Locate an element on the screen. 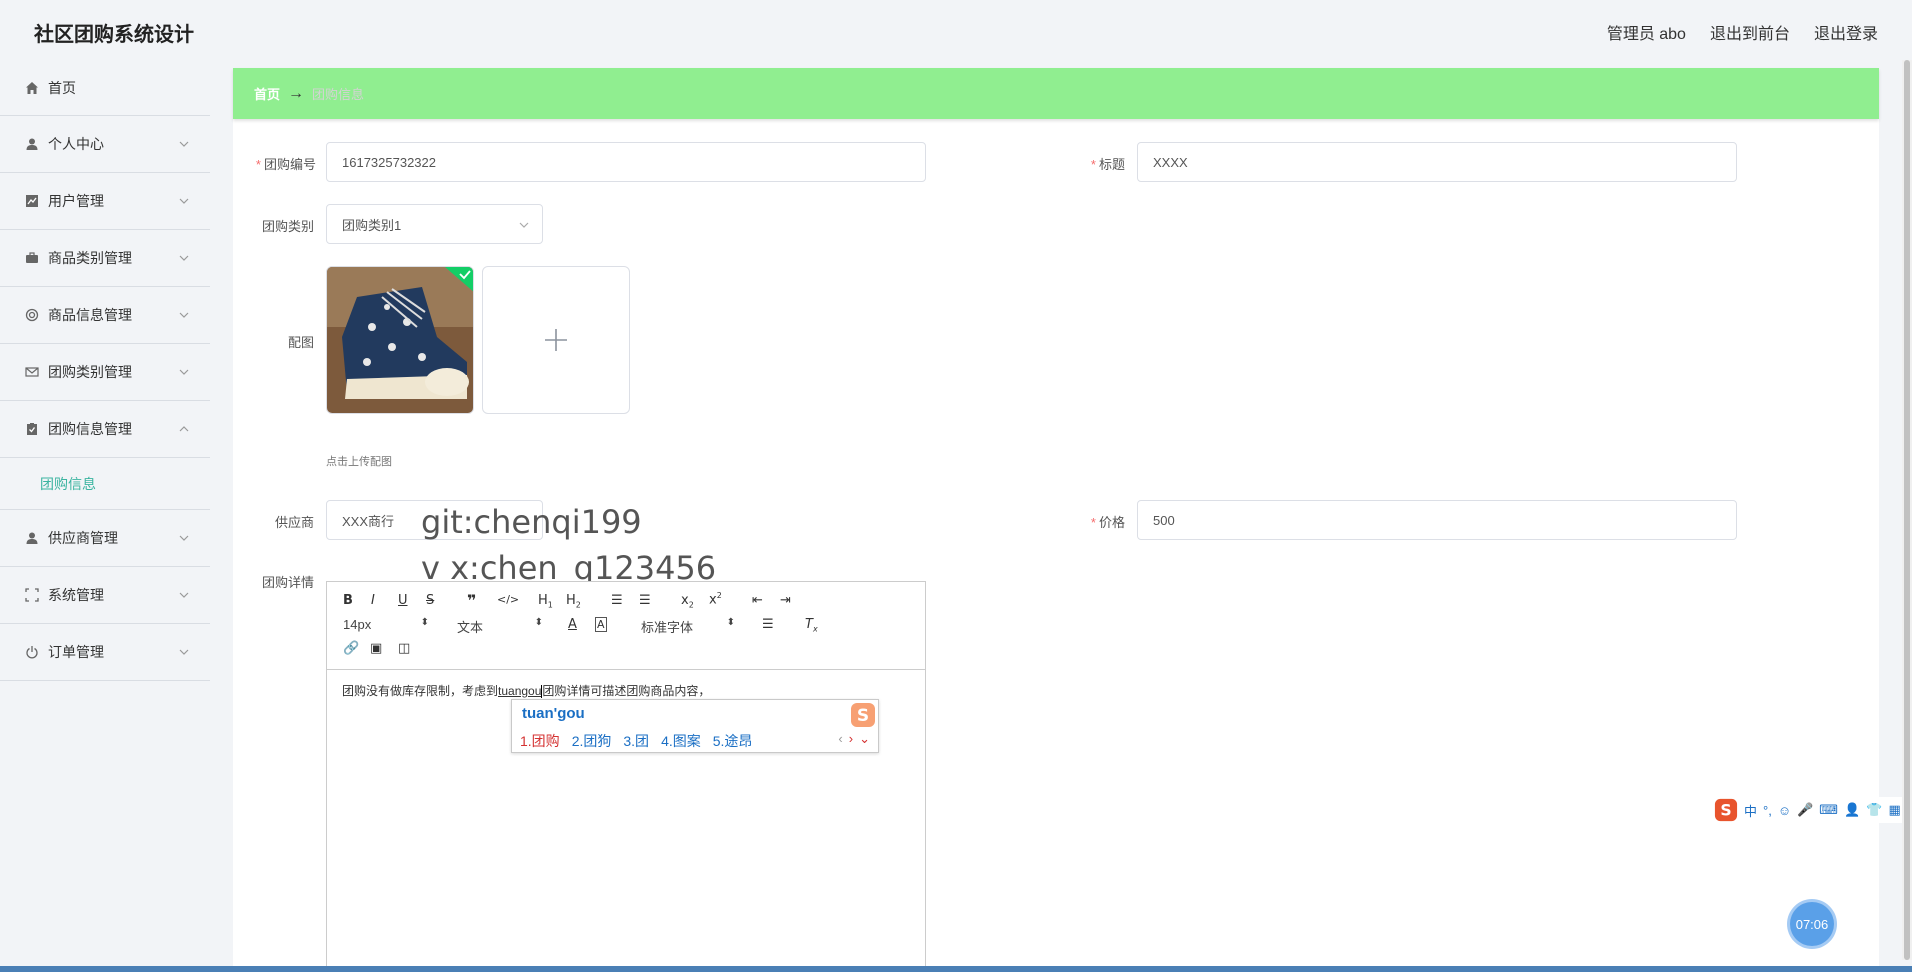 The height and width of the screenshot is (972, 1912). align-button: ☰ is located at coordinates (768, 624).